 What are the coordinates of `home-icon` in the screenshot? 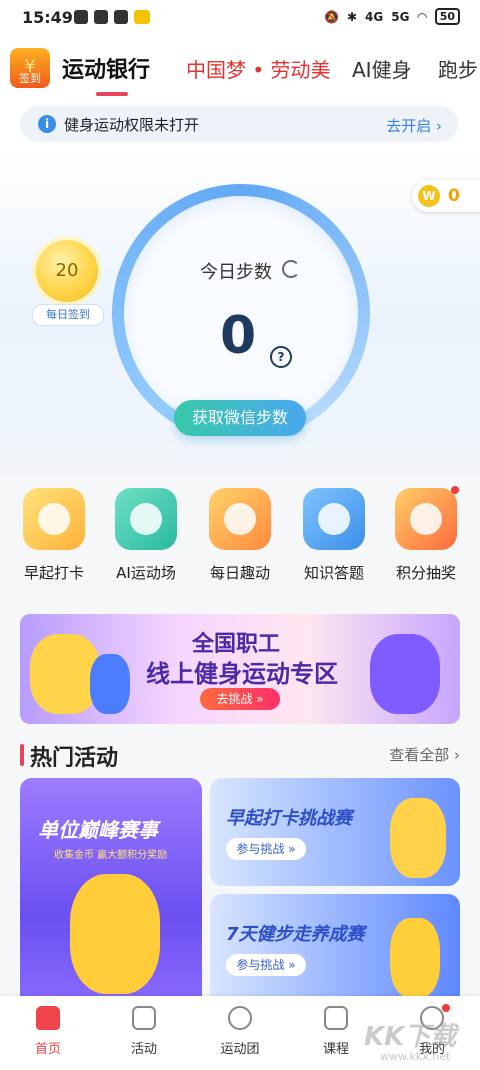 It's located at (48, 1018).